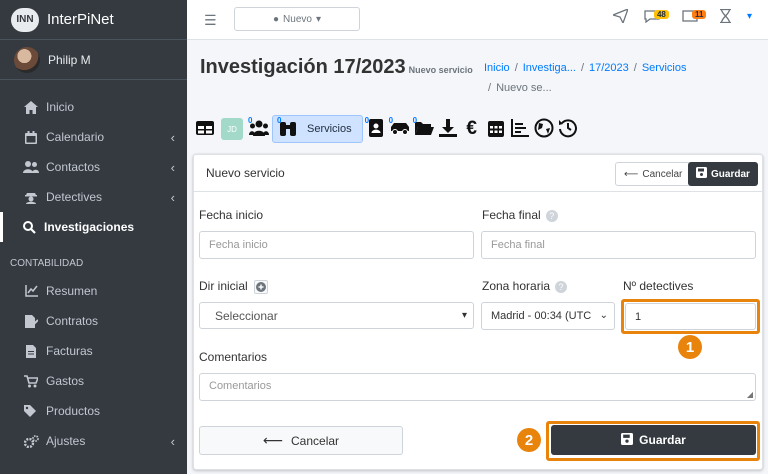 The height and width of the screenshot is (474, 768). I want to click on send-icon, so click(620, 16).